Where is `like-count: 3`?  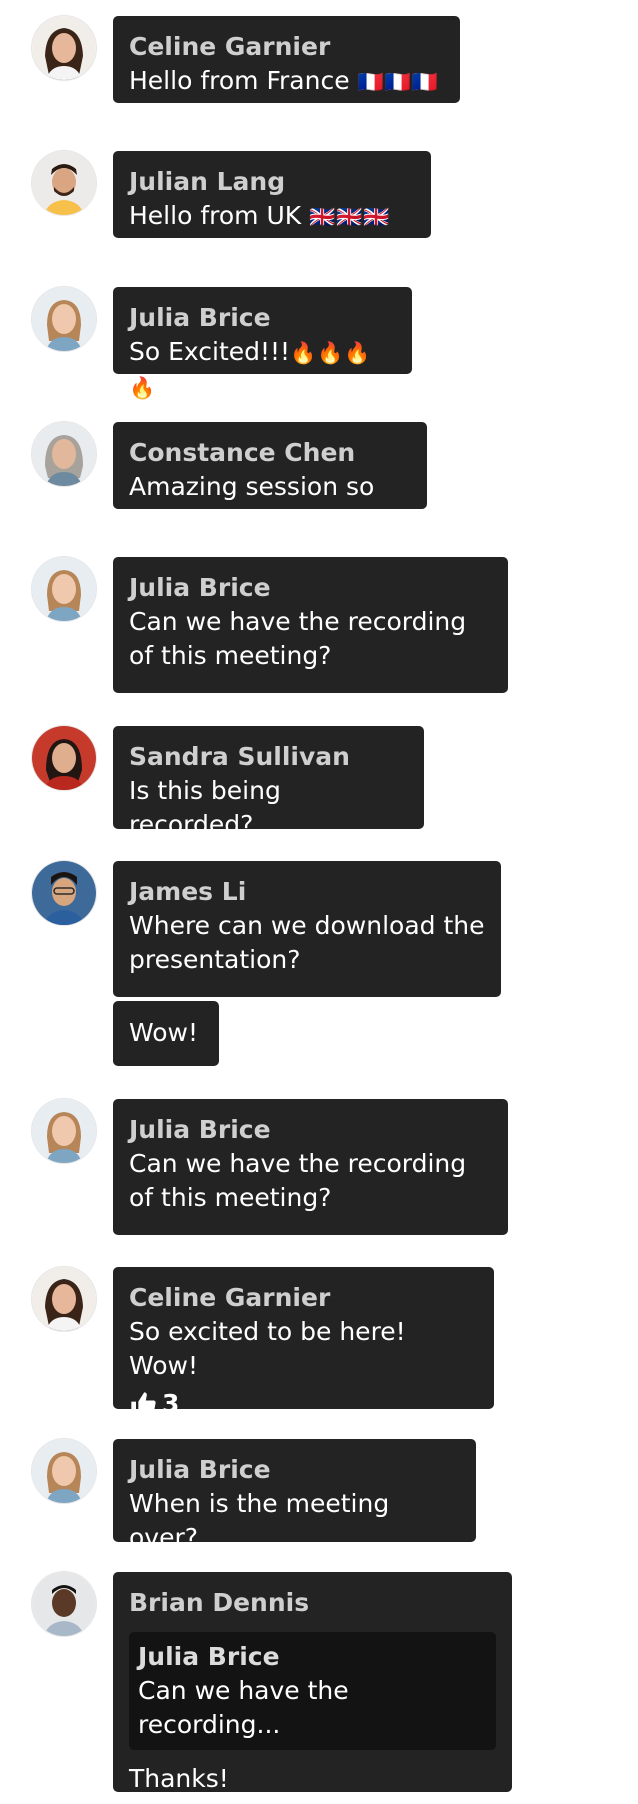
like-count: 3 is located at coordinates (303, 1404).